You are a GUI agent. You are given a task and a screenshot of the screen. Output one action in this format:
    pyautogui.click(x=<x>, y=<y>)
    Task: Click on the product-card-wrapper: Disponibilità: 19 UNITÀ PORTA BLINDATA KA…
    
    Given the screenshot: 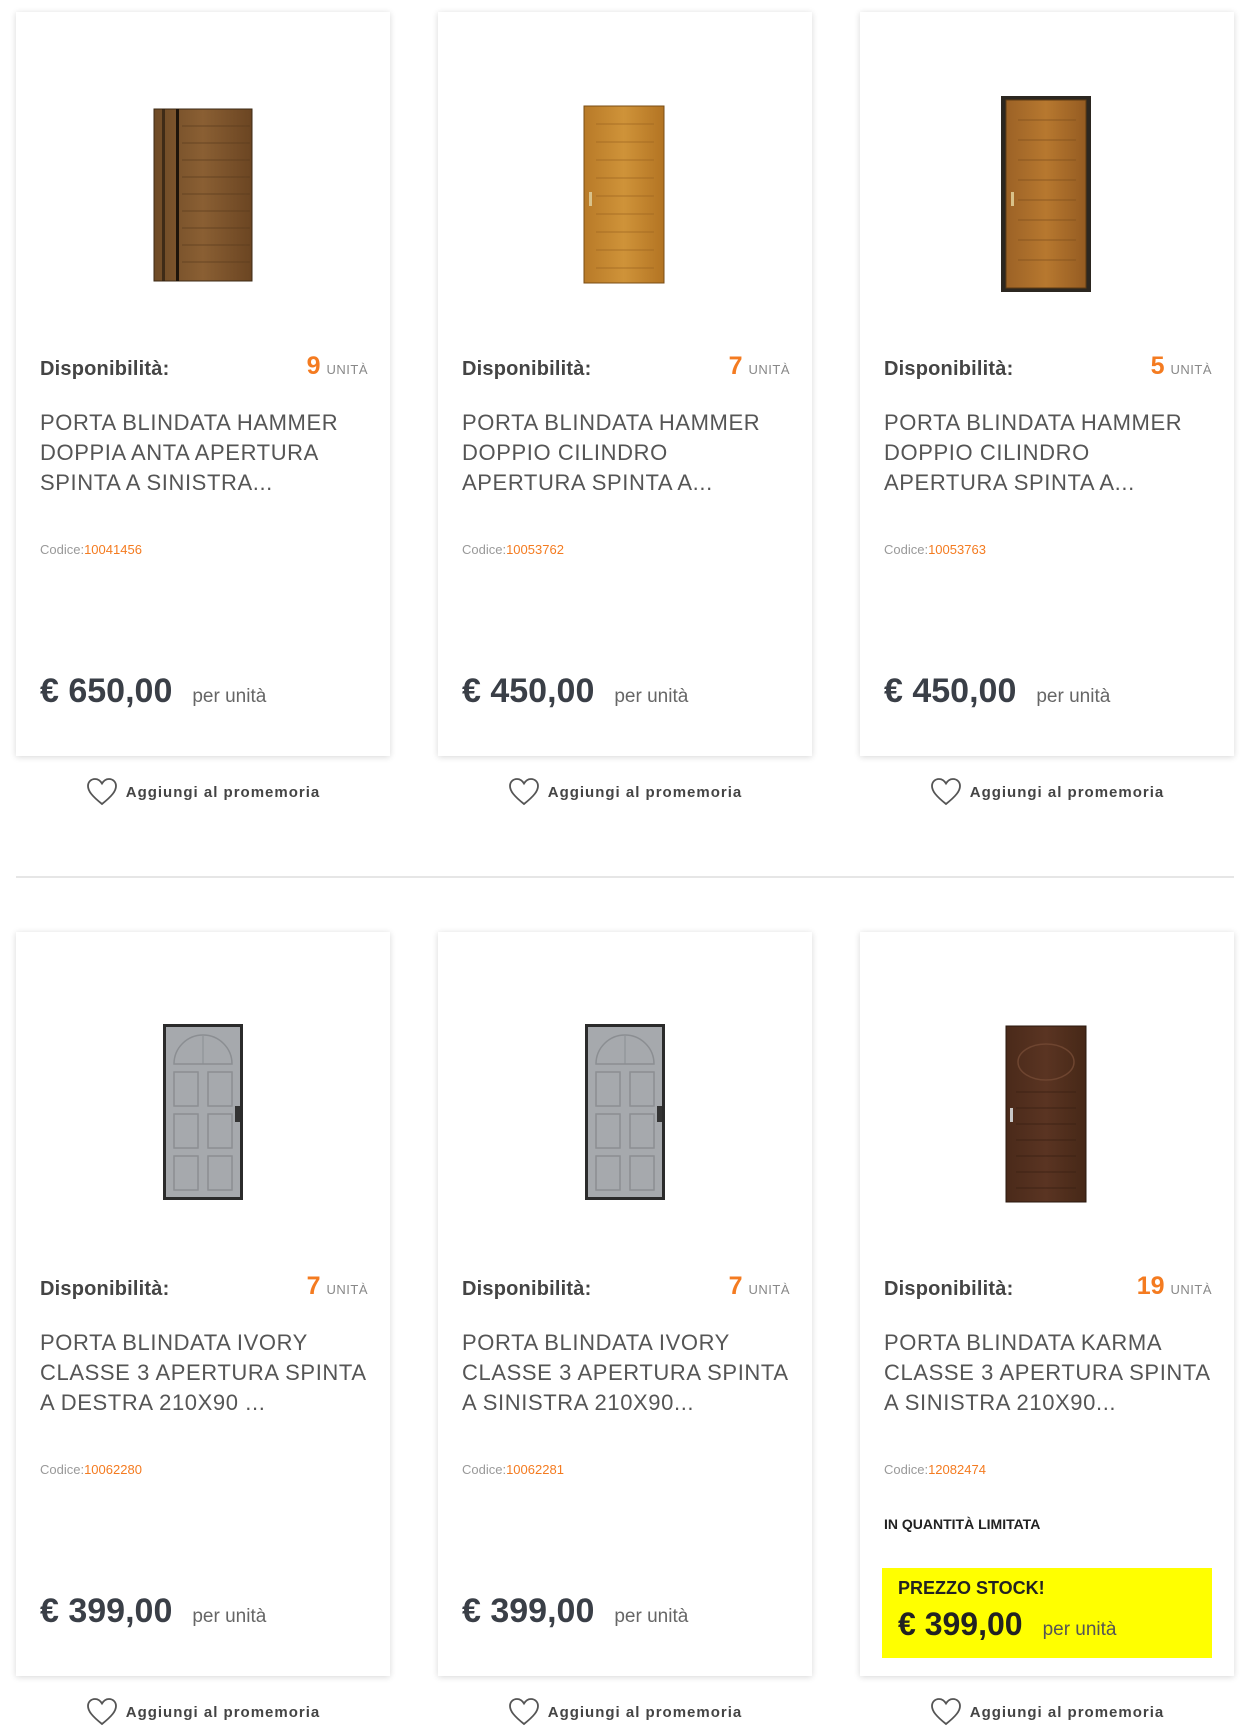 What is the action you would take?
    pyautogui.click(x=1047, y=1329)
    